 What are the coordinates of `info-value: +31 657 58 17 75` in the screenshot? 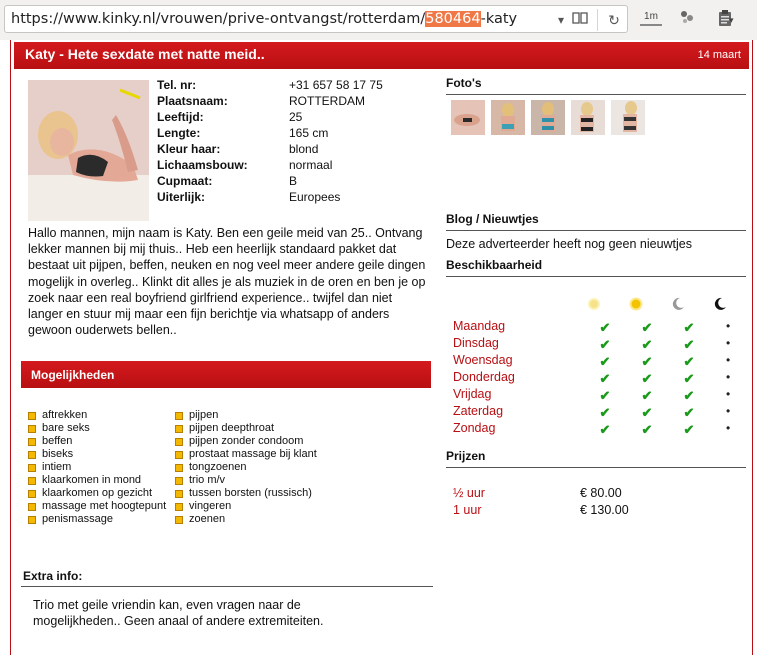 It's located at (336, 85).